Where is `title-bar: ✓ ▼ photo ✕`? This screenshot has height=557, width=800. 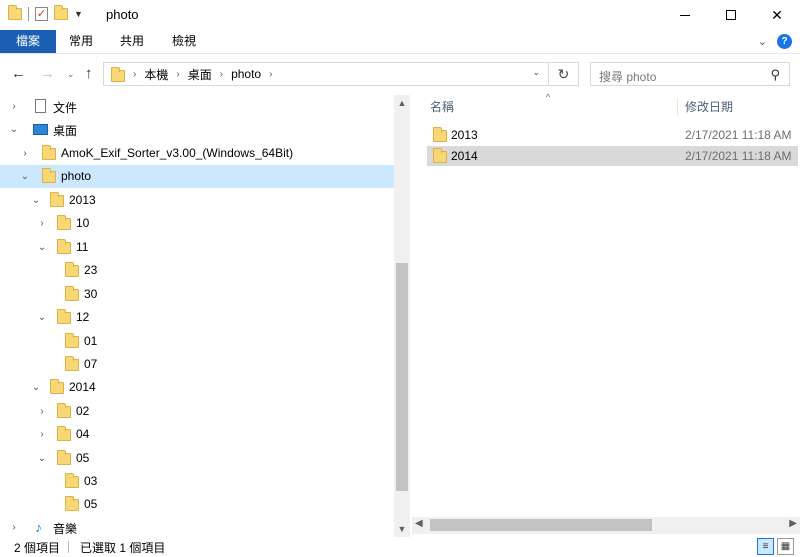 title-bar: ✓ ▼ photo ✕ is located at coordinates (400, 15).